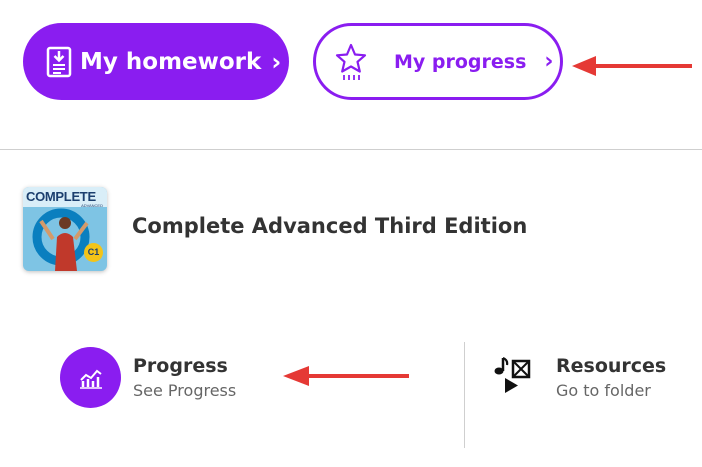 This screenshot has width=702, height=467. I want to click on resources-card-title: Resources, so click(611, 366).